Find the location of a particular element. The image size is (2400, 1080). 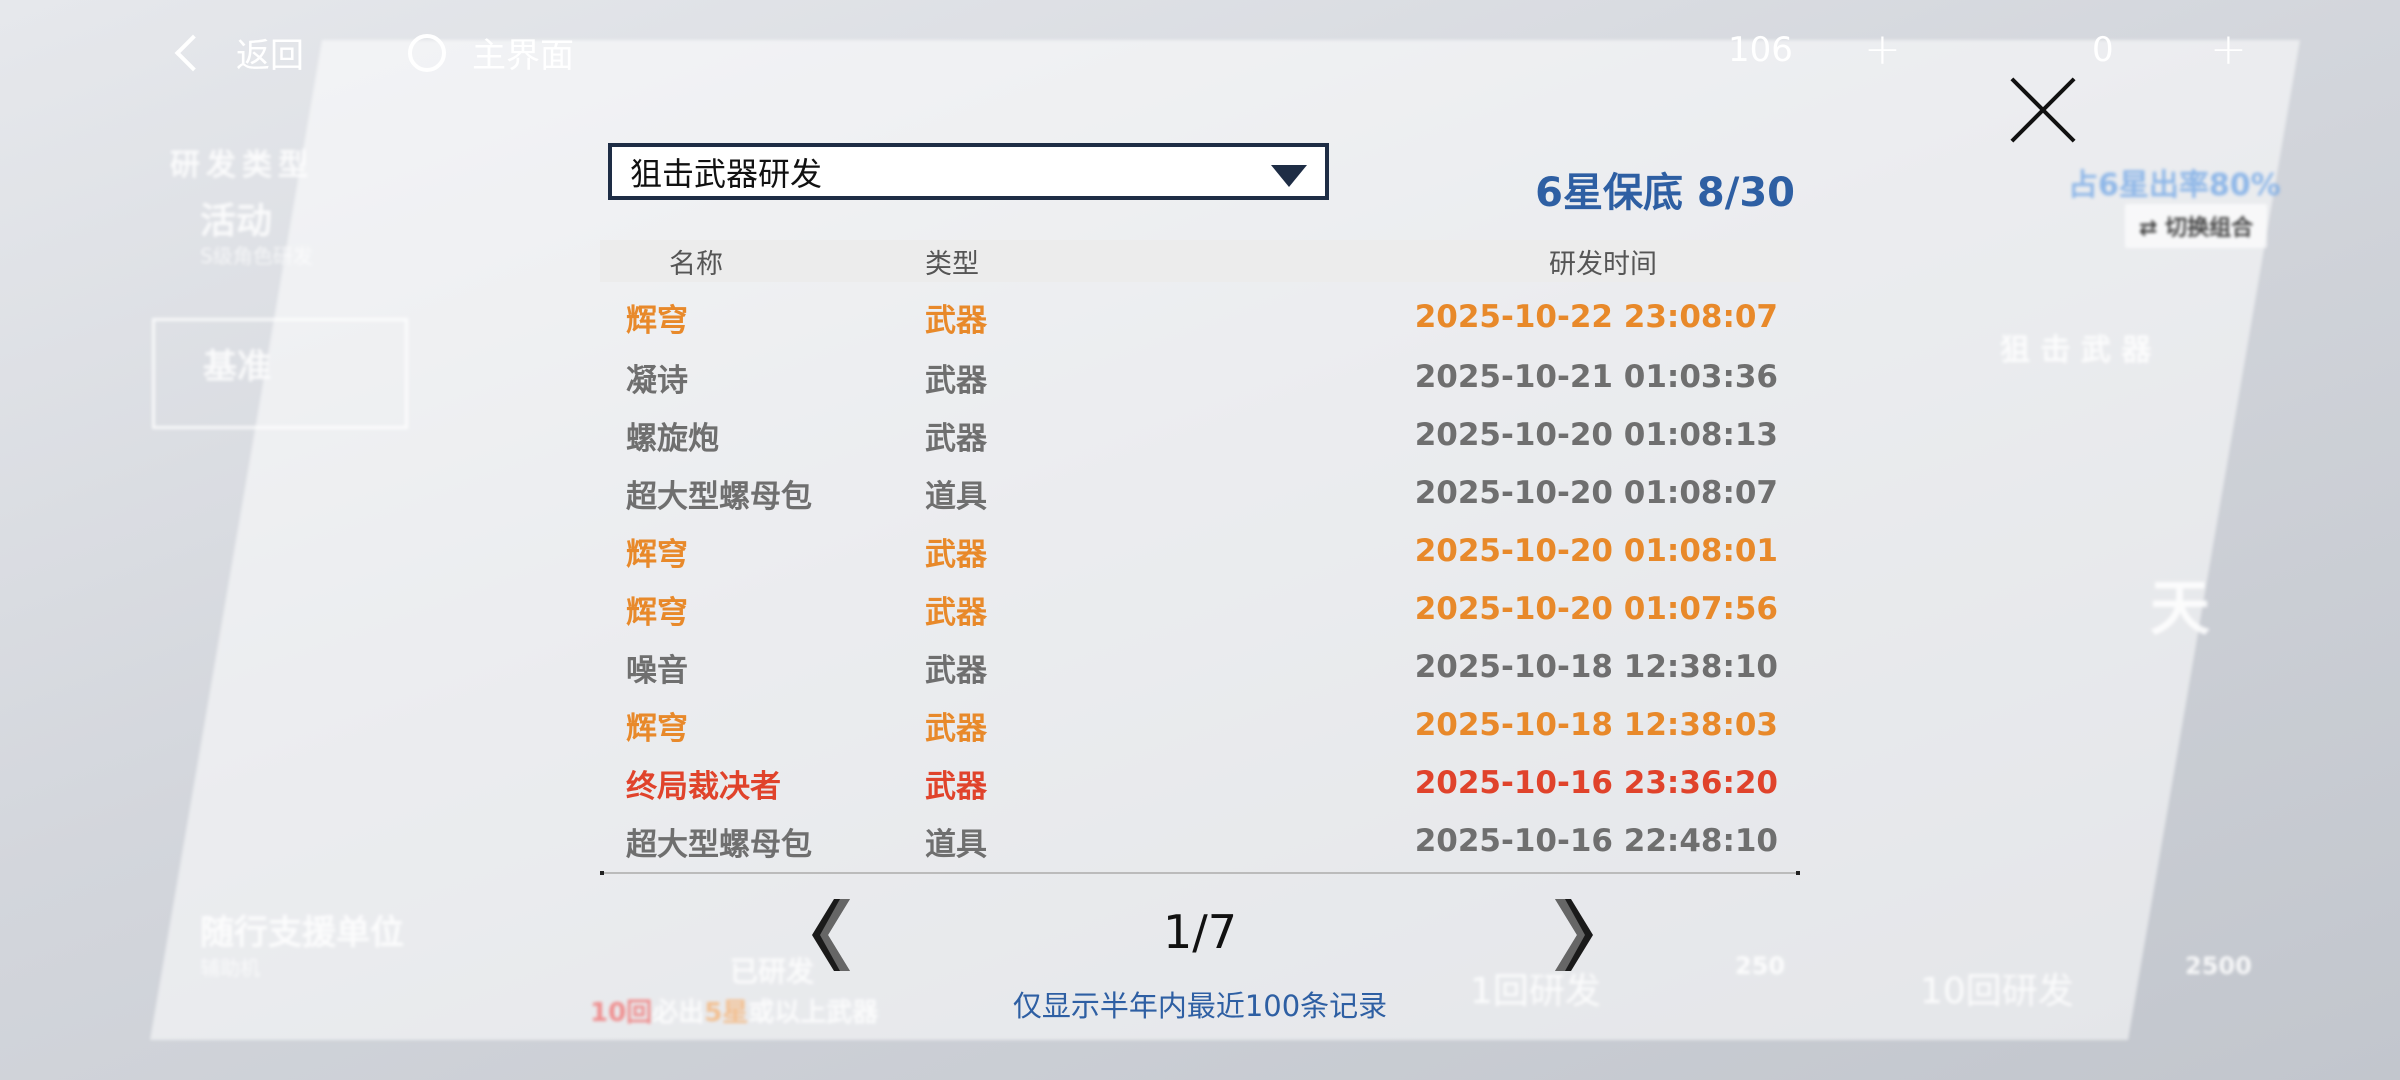

record-name: 凝诗 is located at coordinates (657, 380).